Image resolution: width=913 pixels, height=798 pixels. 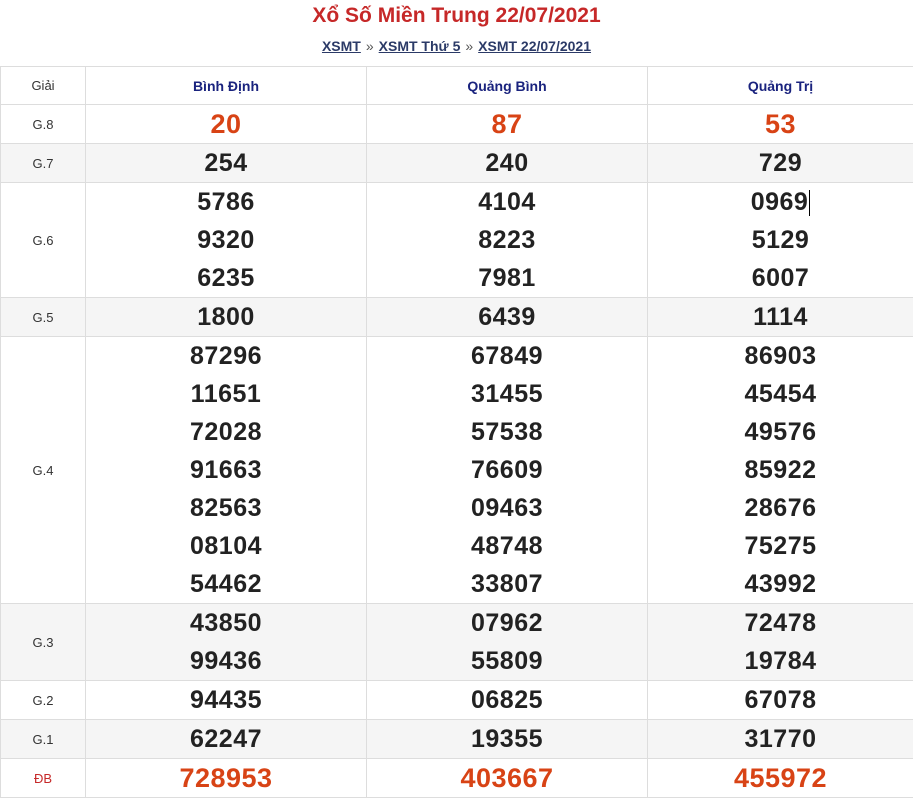 I want to click on prize-number: 43850, so click(x=226, y=623).